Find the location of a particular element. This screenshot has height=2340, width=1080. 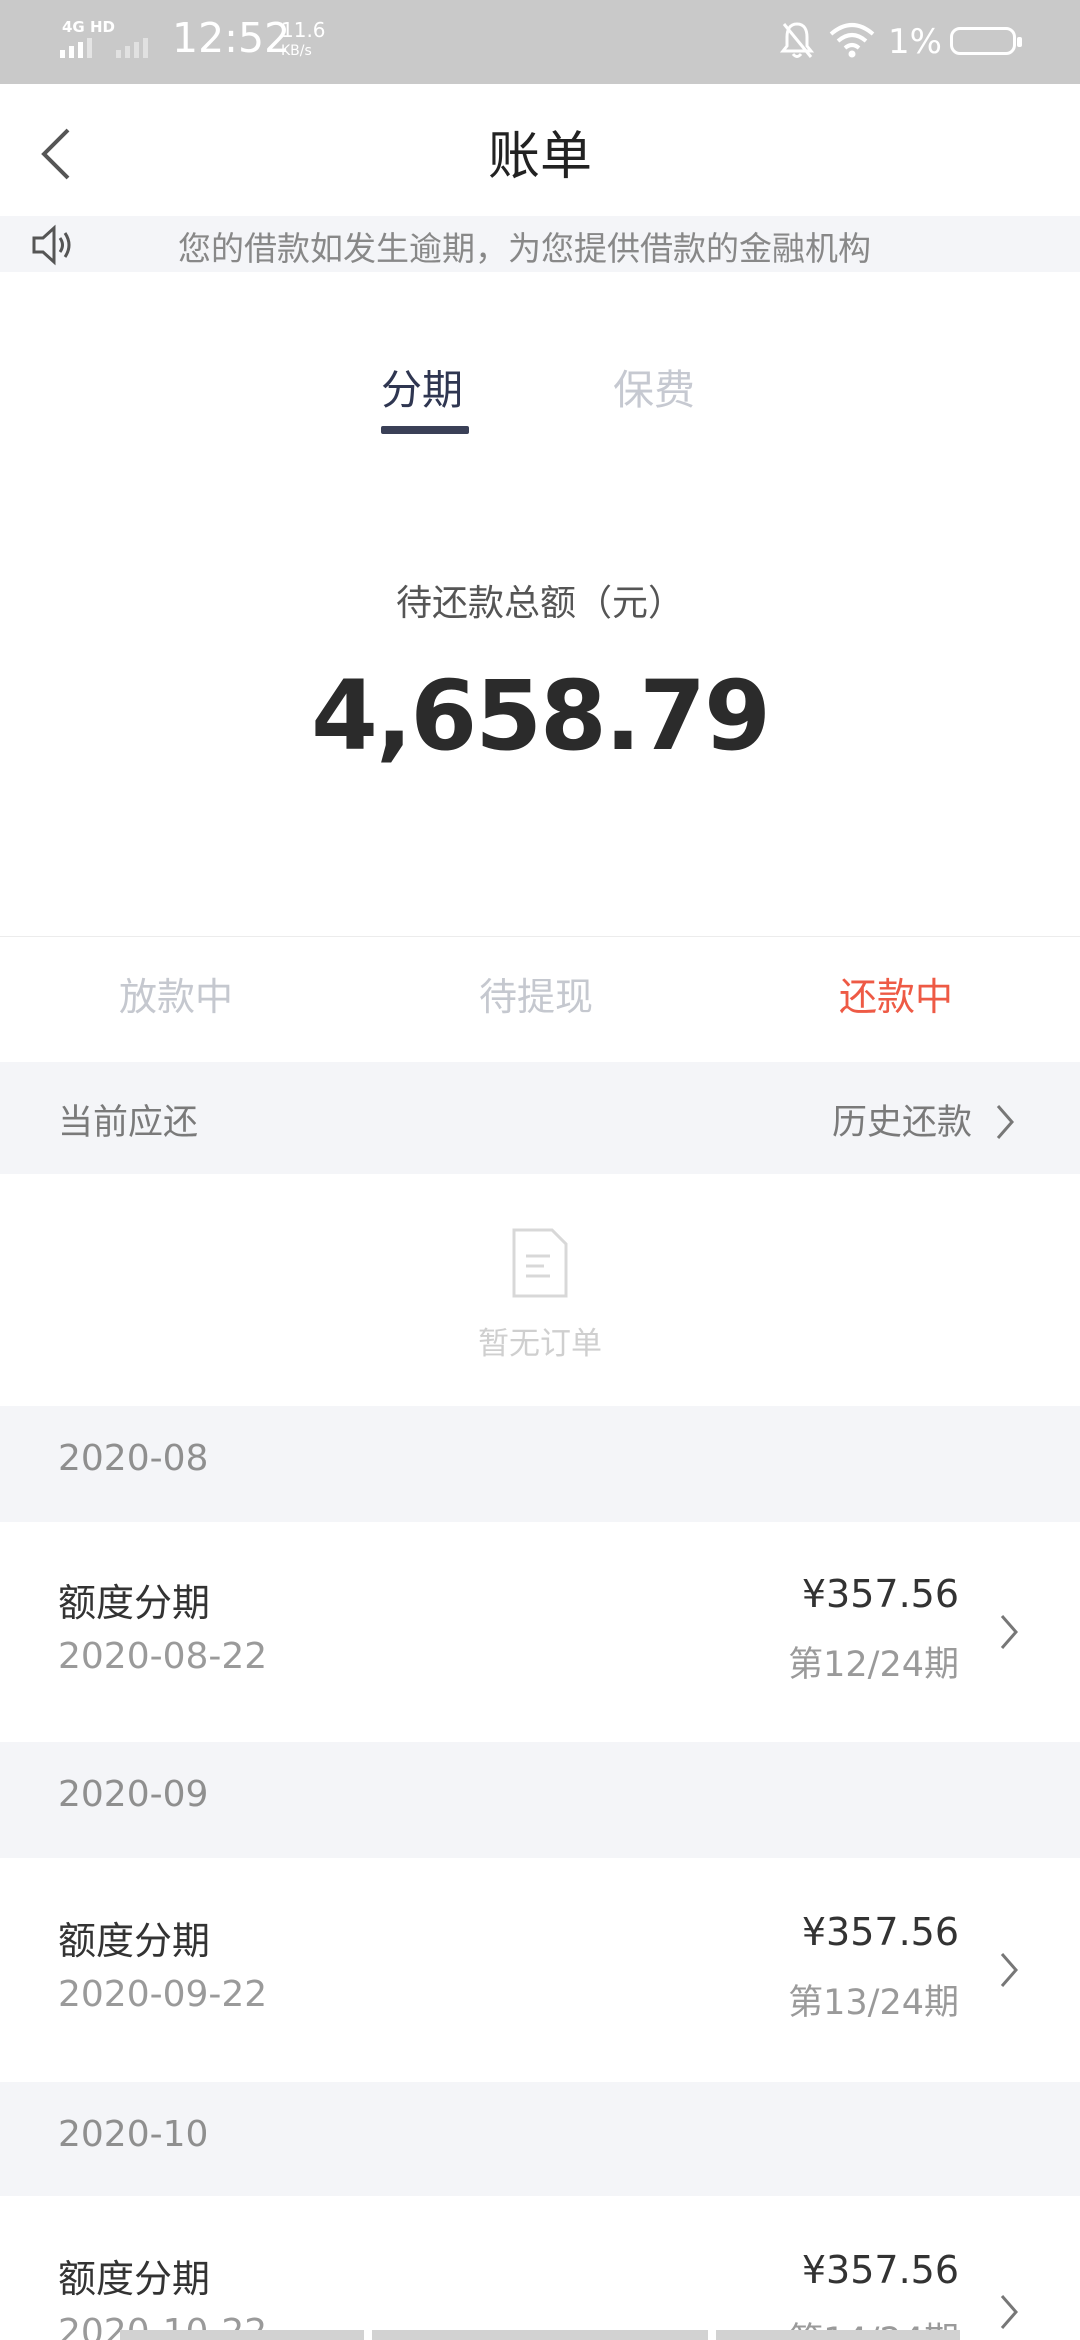

current-due-header: 当前应还 历史还款 is located at coordinates (540, 1118).